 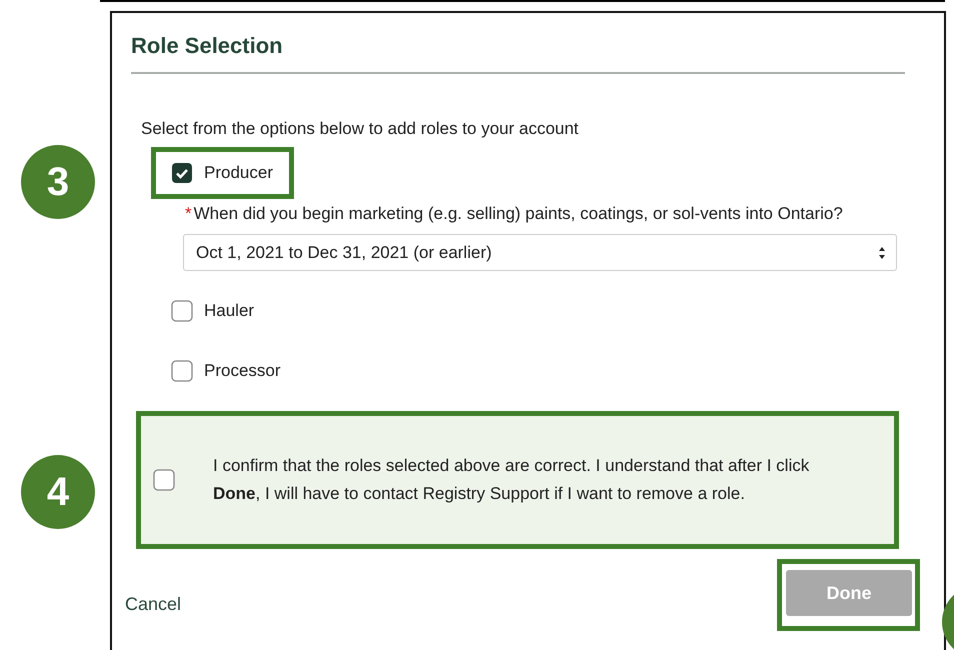 I want to click on cancel-link: Cancel, so click(x=153, y=604).